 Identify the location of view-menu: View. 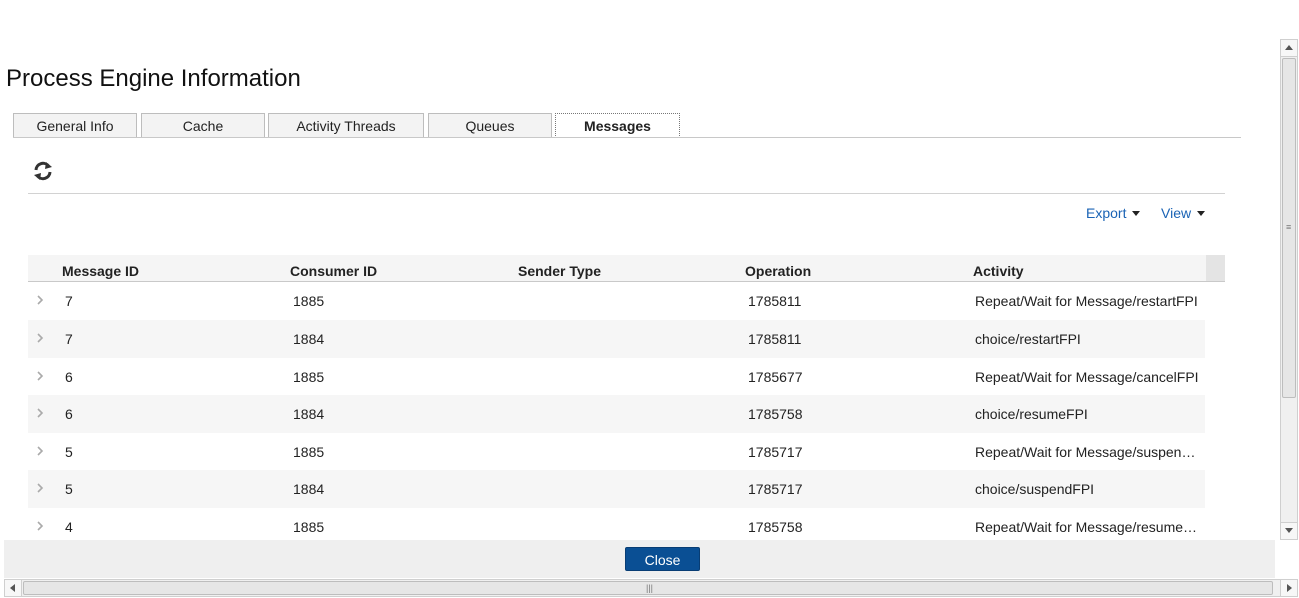
(1183, 213).